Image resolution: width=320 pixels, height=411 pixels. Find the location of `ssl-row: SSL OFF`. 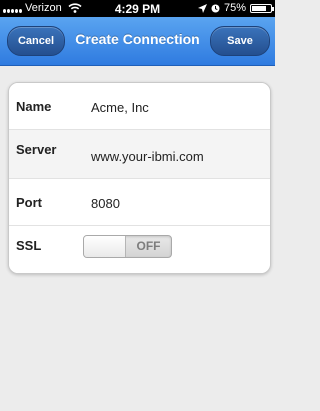

ssl-row: SSL OFF is located at coordinates (139, 249).